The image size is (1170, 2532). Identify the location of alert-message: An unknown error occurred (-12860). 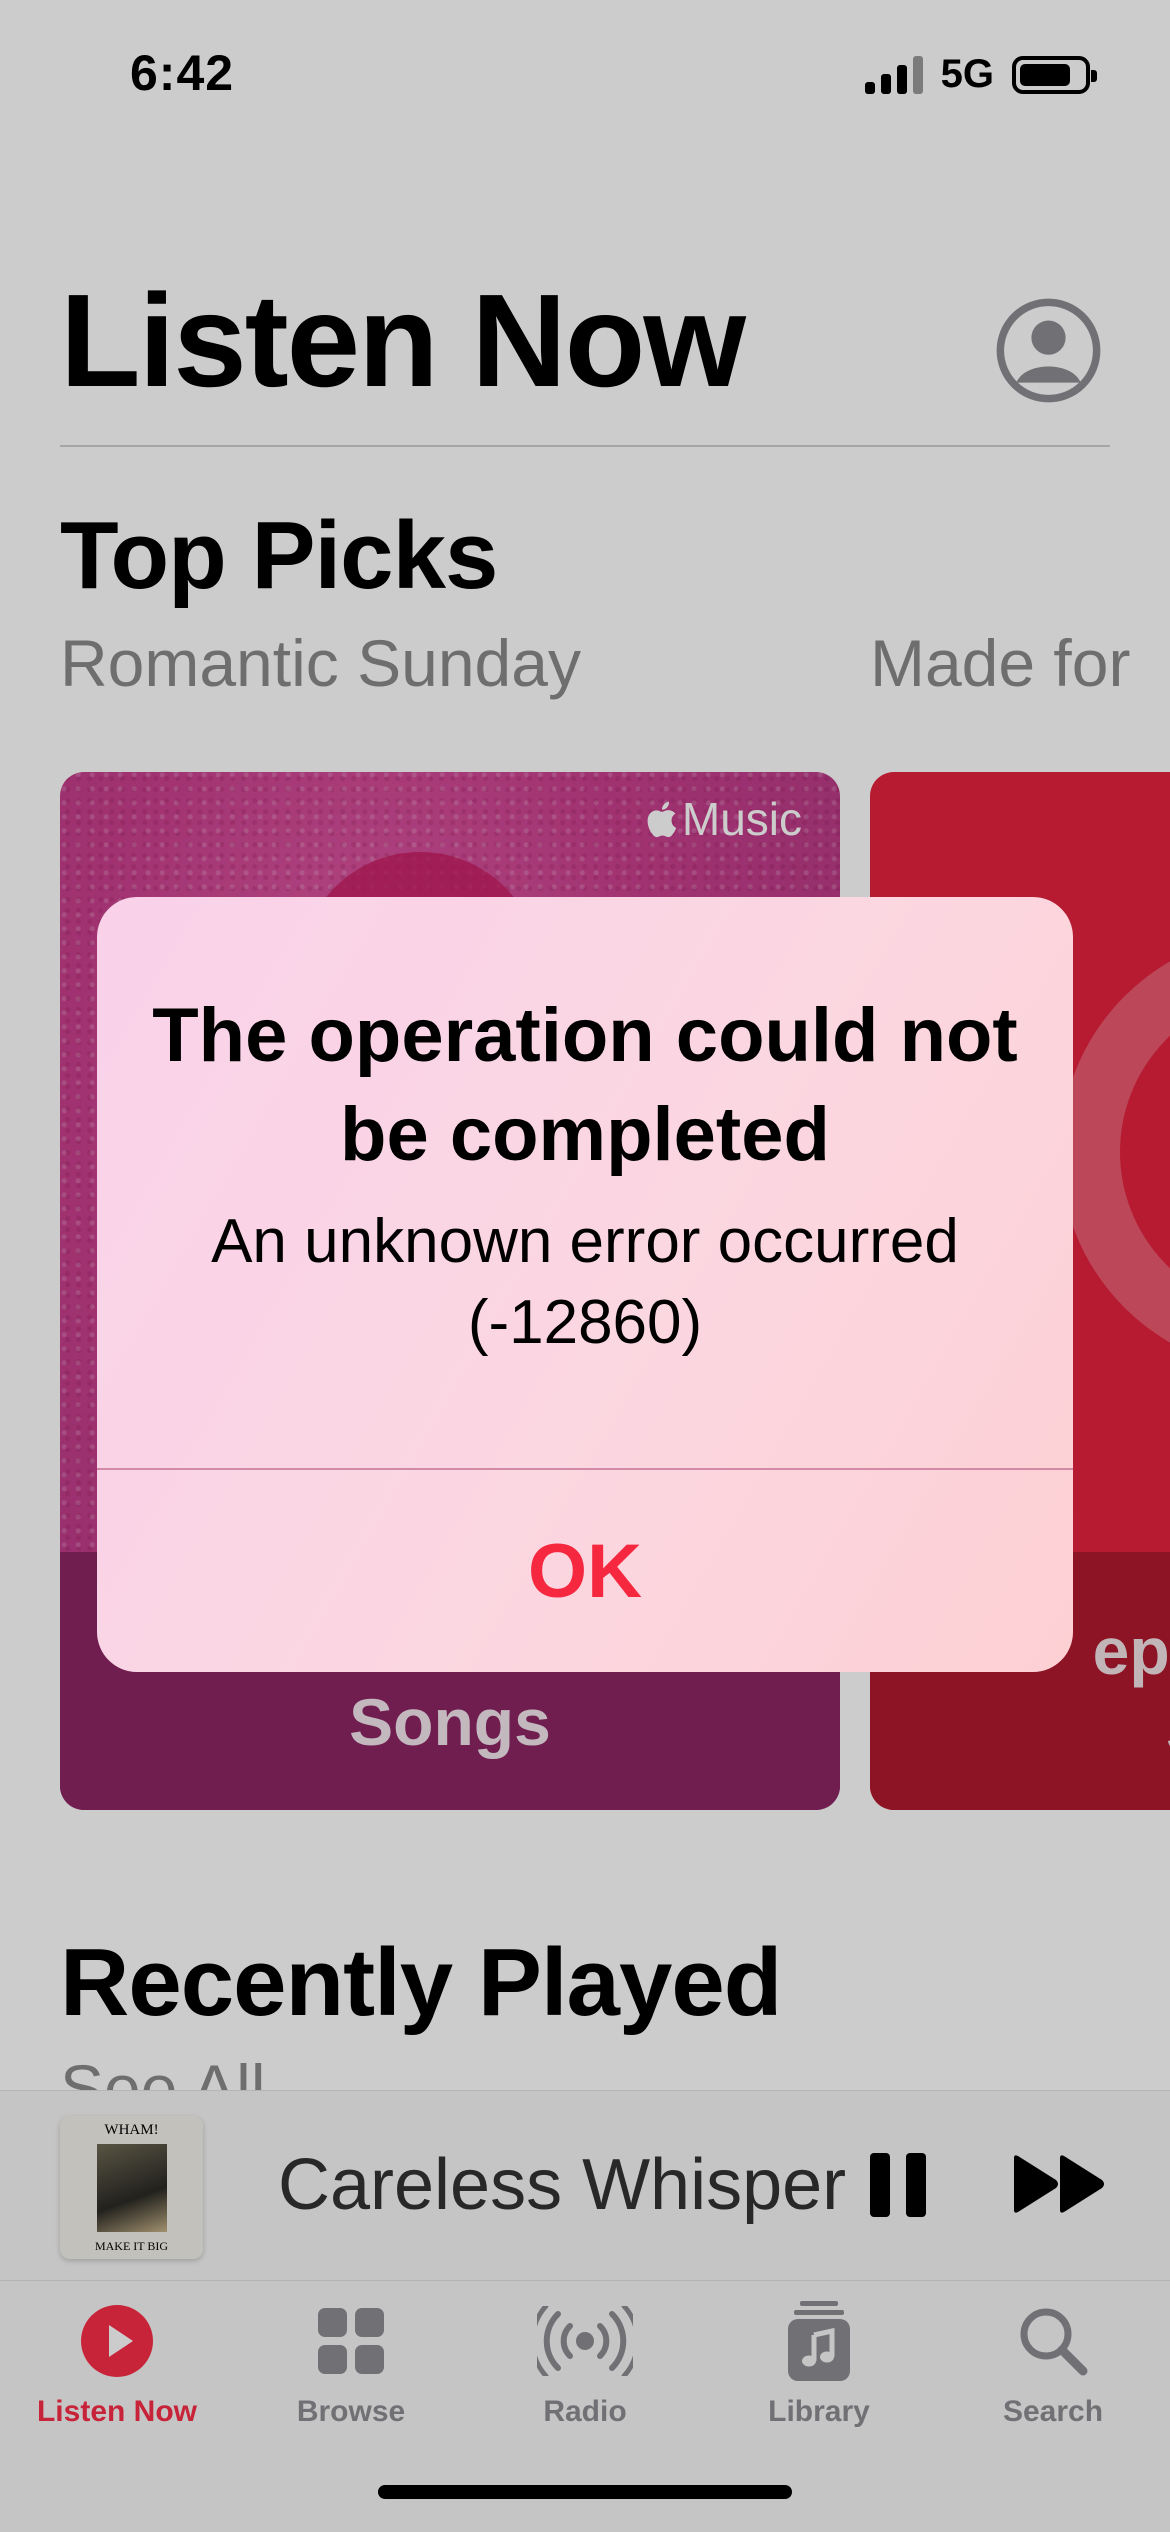
(585, 1282).